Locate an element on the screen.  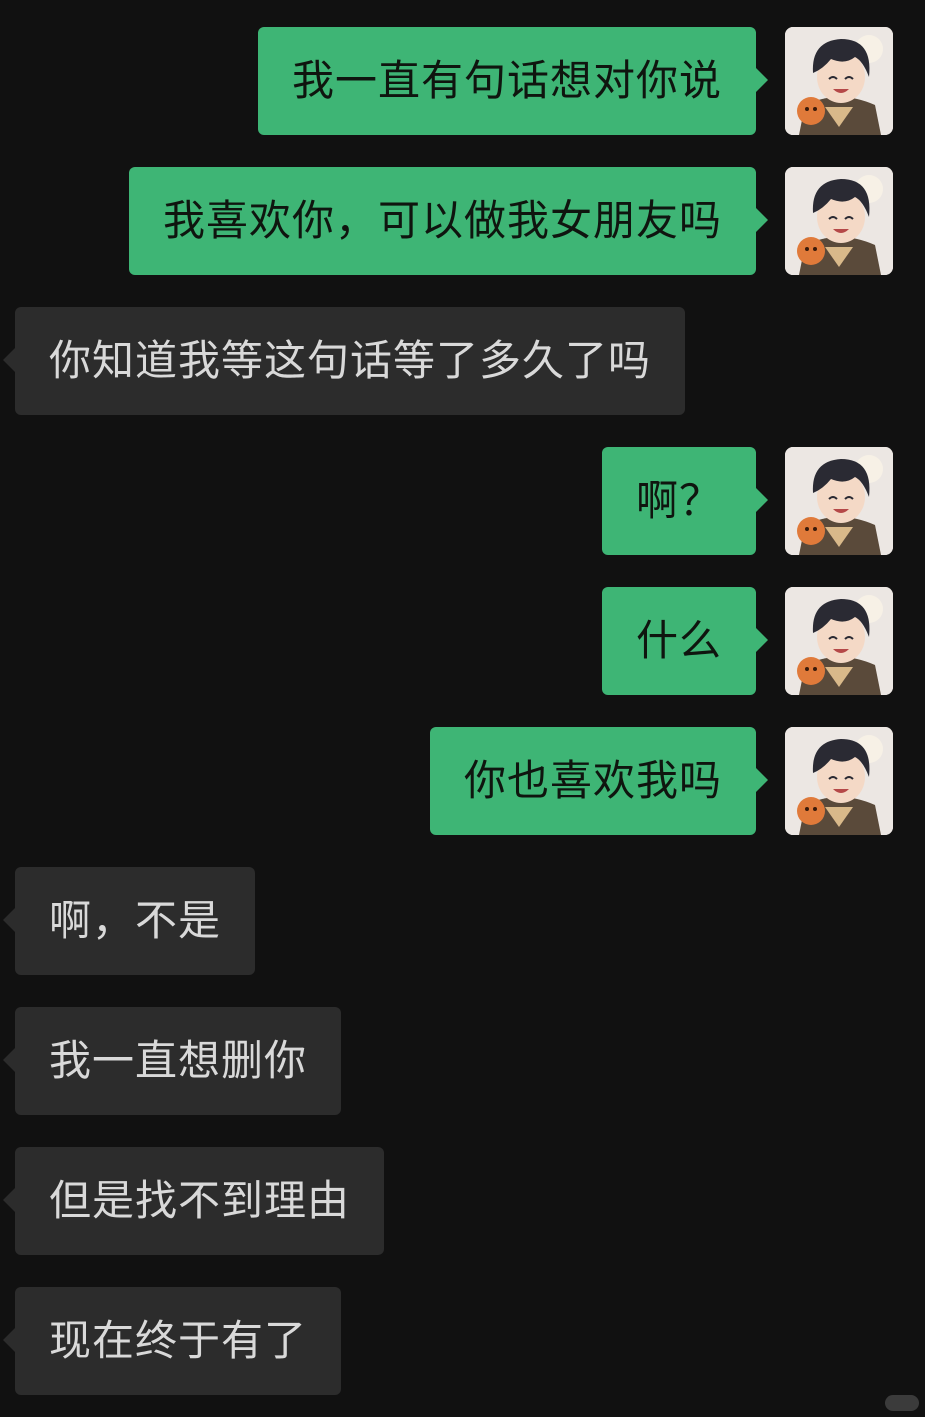
message-row-sent: 你也喜欢我吗 is located at coordinates (462, 781).